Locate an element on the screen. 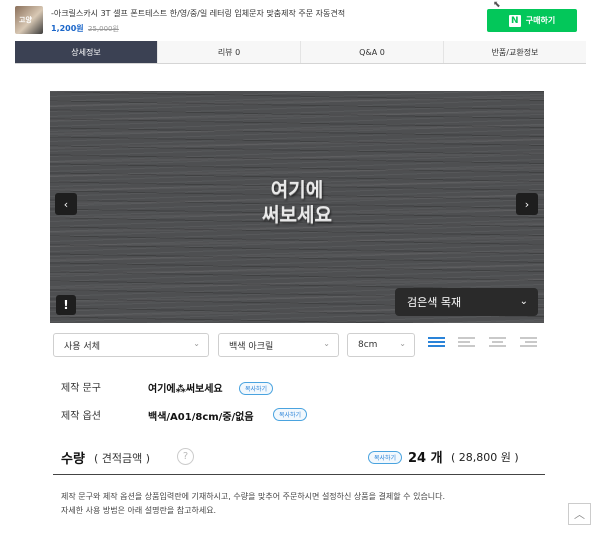  preview-text: 여기에 써보세요 is located at coordinates (297, 203).